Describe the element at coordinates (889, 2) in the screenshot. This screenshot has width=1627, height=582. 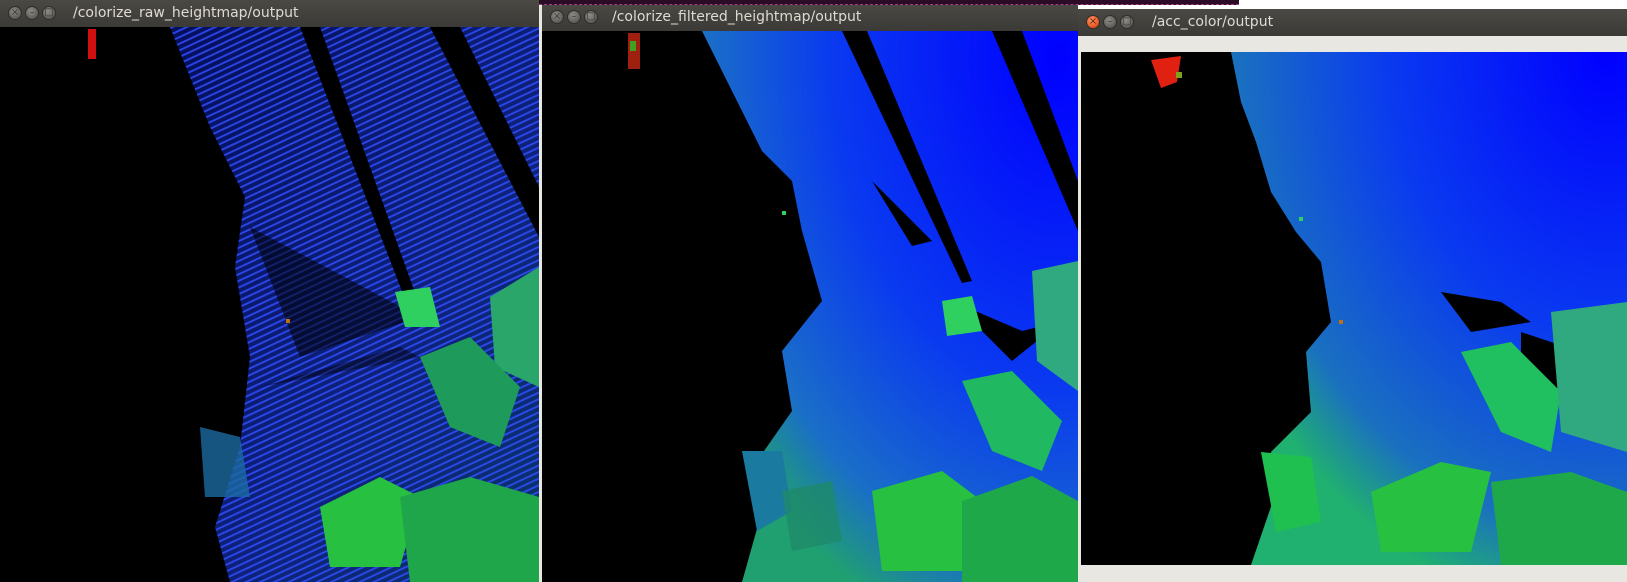
I see `desktop-edge` at that location.